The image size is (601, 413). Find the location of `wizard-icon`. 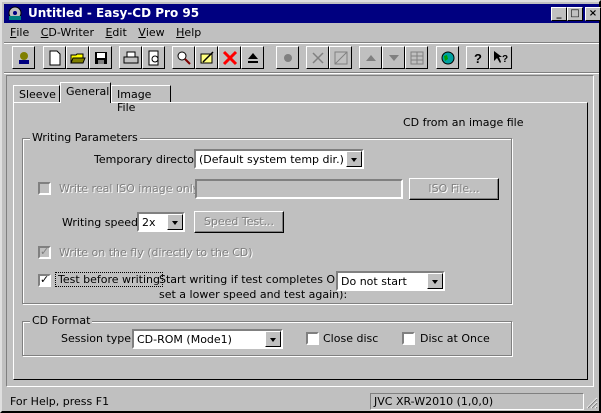

wizard-icon is located at coordinates (24, 58).